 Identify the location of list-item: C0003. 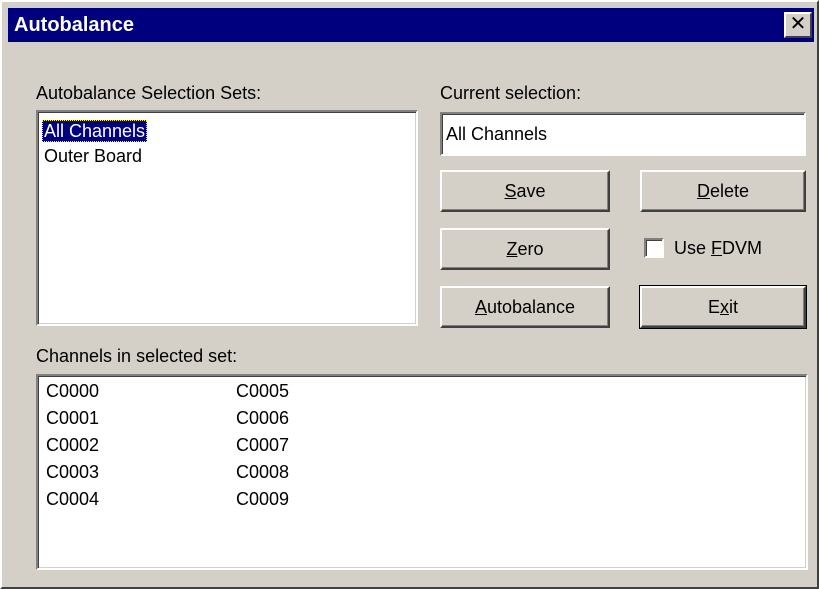
(72, 472).